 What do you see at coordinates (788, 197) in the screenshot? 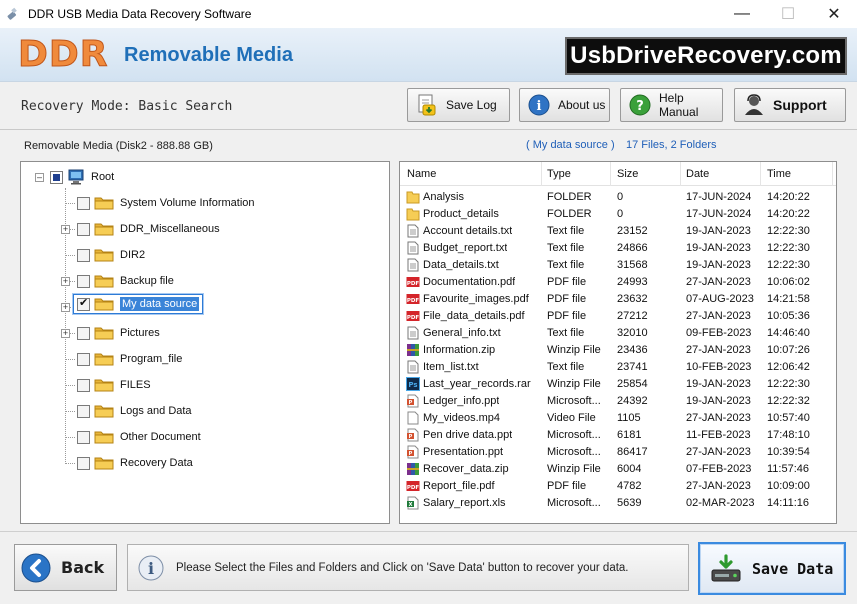
I see `file-time: 14:20:22` at bounding box center [788, 197].